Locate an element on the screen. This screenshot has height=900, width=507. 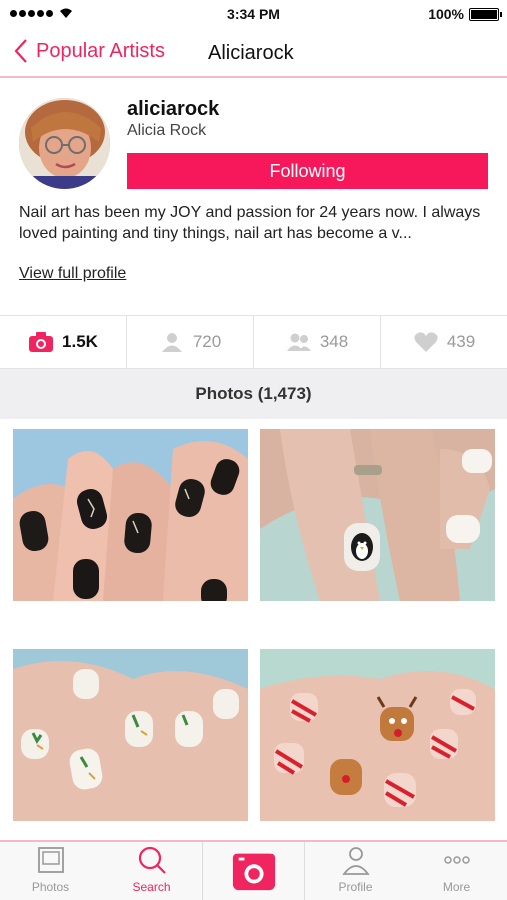
stat-following: 720 is located at coordinates (190, 342).